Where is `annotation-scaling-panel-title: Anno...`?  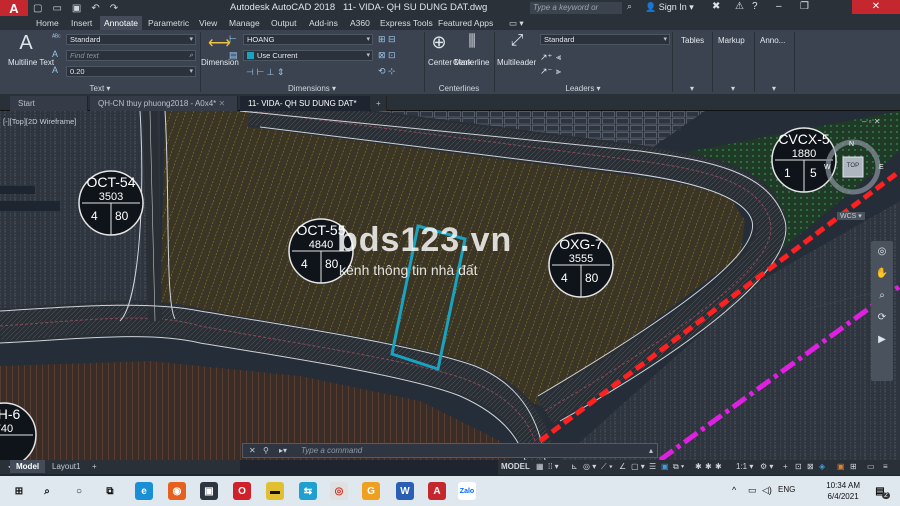
annotation-scaling-panel-title: Anno... is located at coordinates (772, 40).